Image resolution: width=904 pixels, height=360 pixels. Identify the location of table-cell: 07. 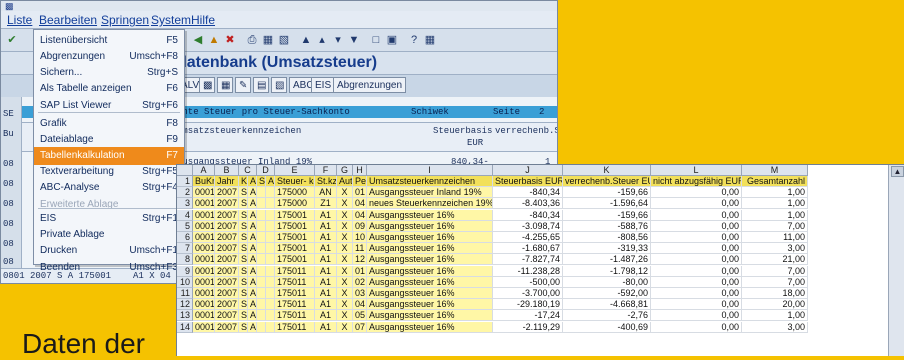
(360, 327).